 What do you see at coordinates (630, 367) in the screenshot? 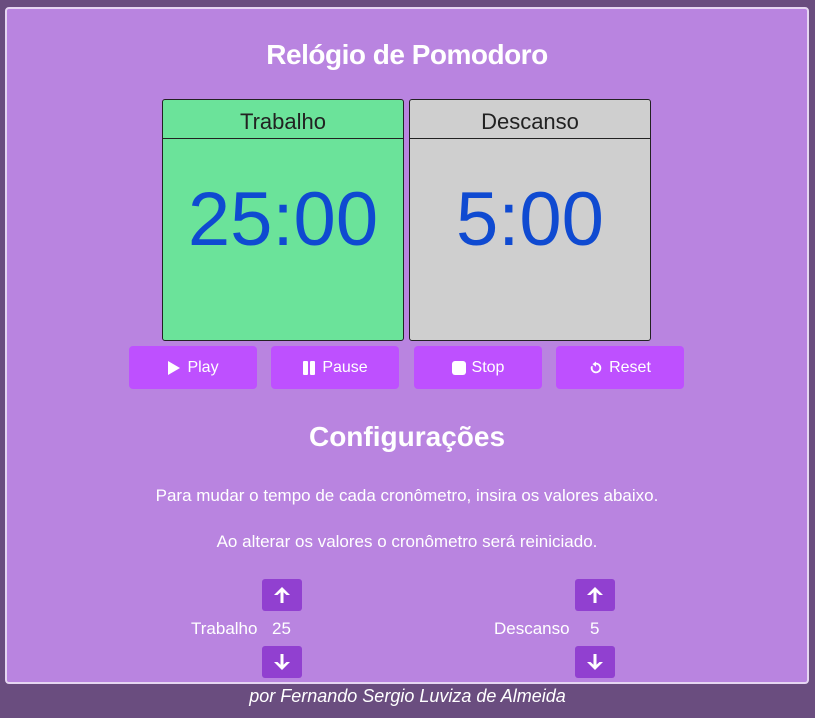
I see `reset-button-label: Reset` at bounding box center [630, 367].